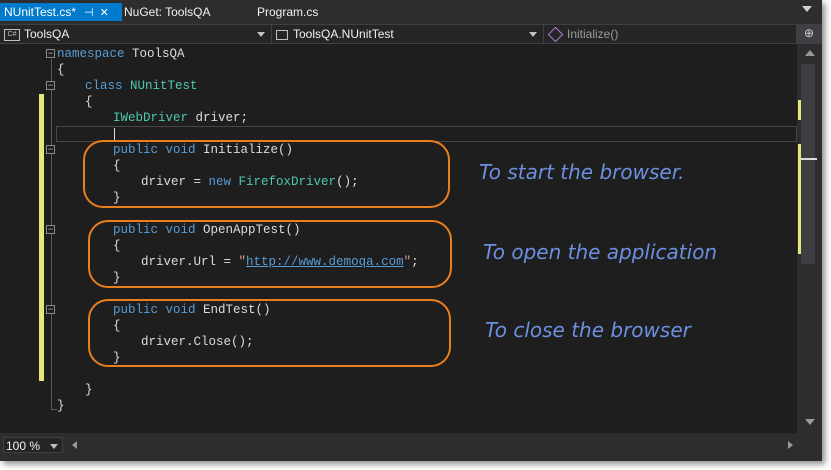  I want to click on caret-map-marker, so click(809, 159).